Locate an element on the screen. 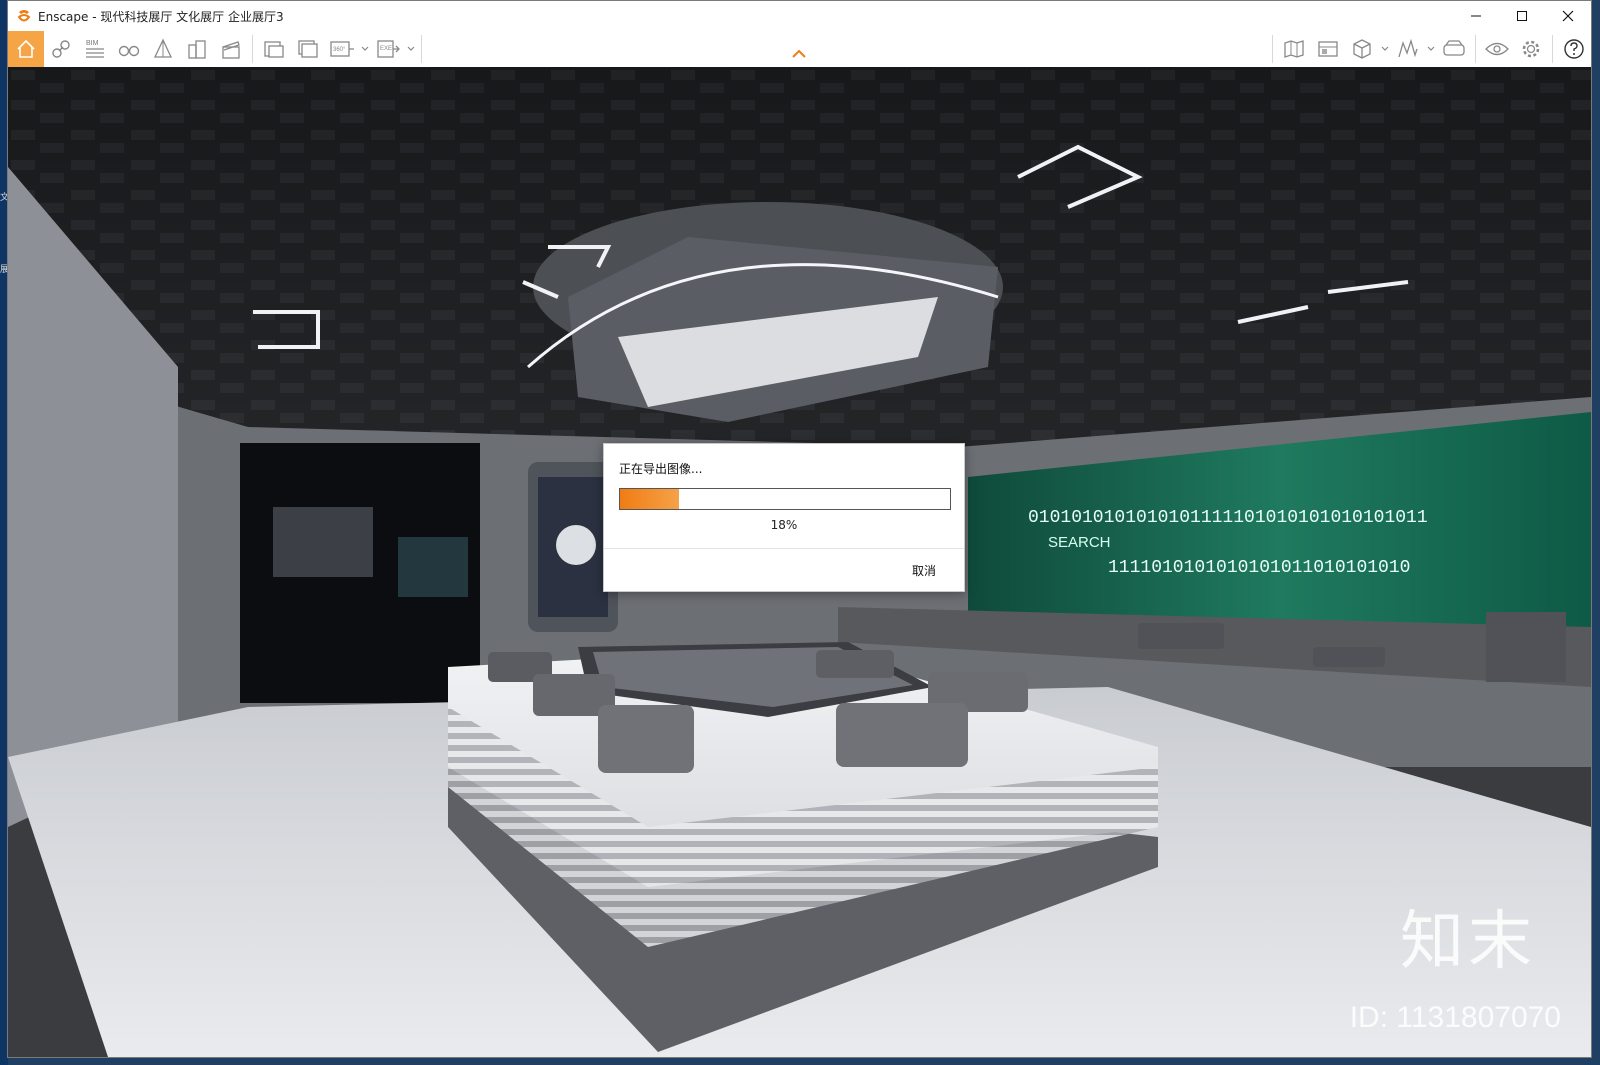  screenshot-button is located at coordinates (274, 49).